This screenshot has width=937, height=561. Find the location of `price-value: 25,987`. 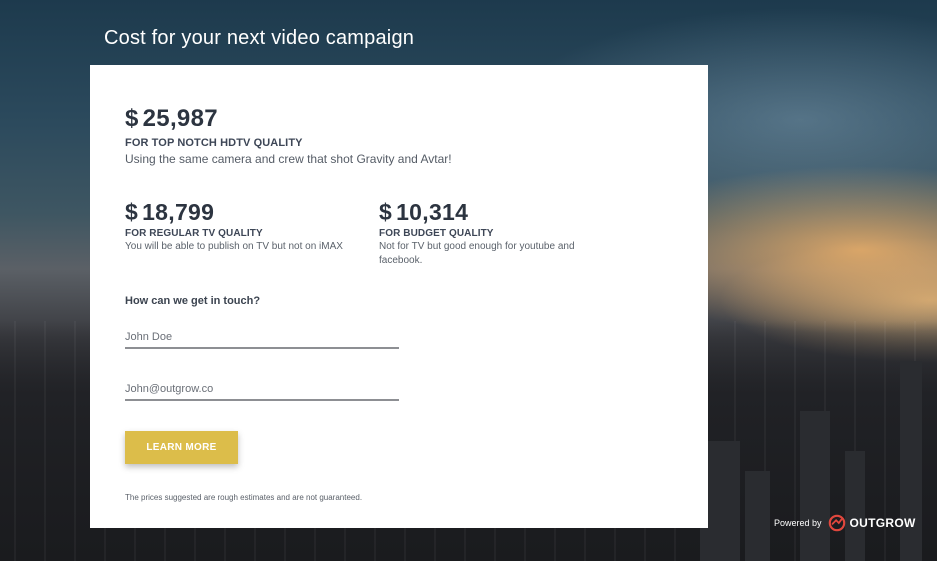

price-value: 25,987 is located at coordinates (180, 118).